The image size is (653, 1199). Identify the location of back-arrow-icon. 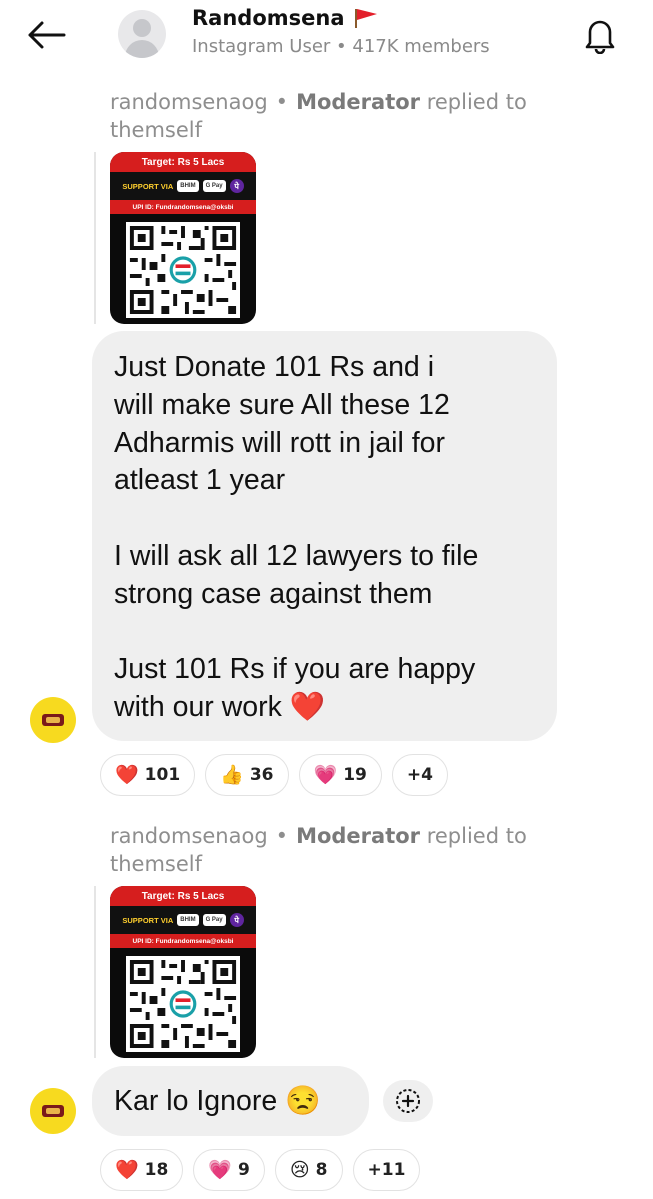
(47, 35).